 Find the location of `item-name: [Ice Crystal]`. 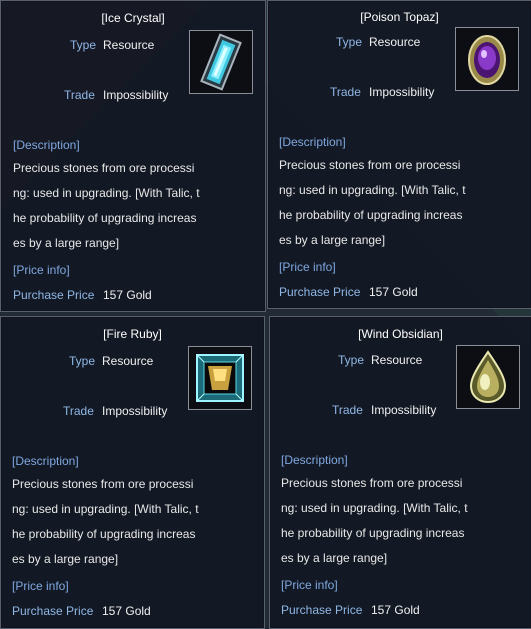

item-name: [Ice Crystal] is located at coordinates (133, 18).